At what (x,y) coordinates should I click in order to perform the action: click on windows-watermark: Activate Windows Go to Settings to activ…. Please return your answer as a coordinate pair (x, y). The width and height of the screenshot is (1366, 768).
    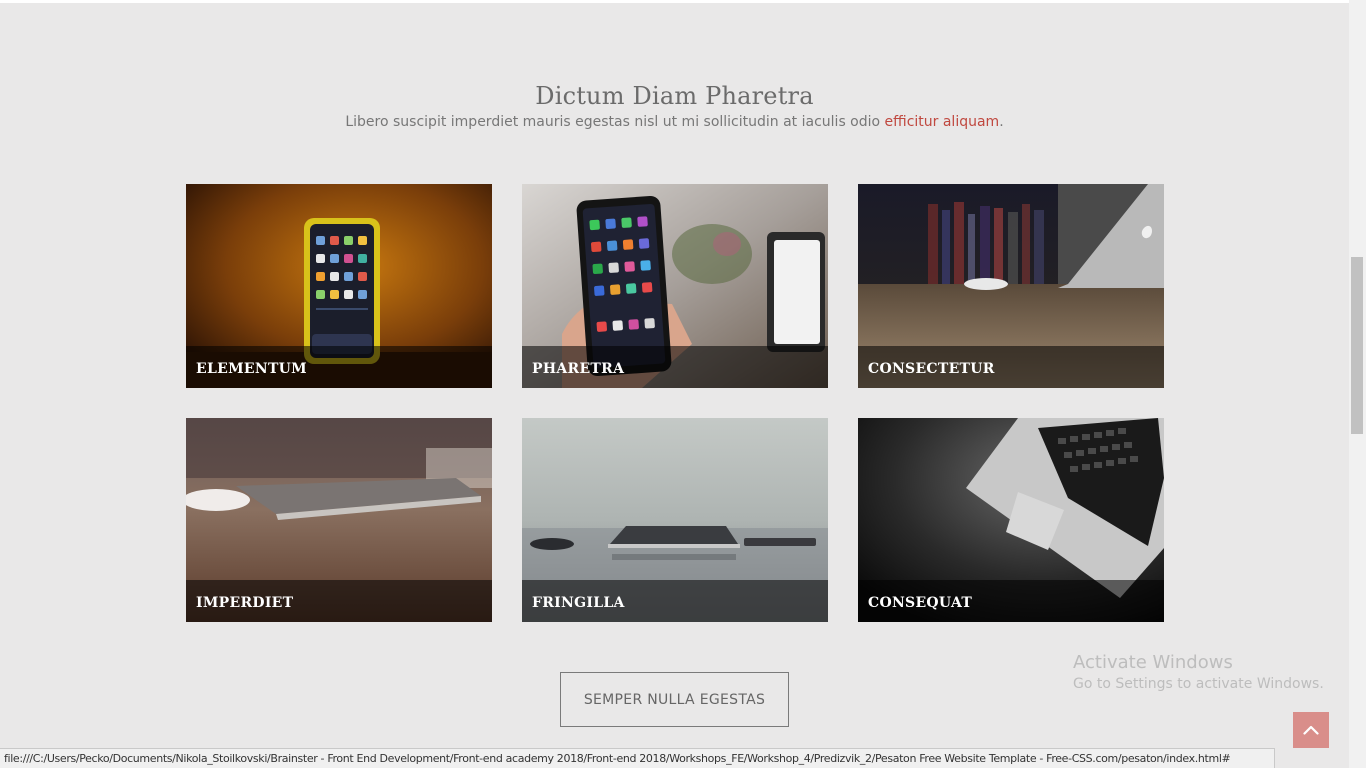
    Looking at the image, I should click on (1198, 672).